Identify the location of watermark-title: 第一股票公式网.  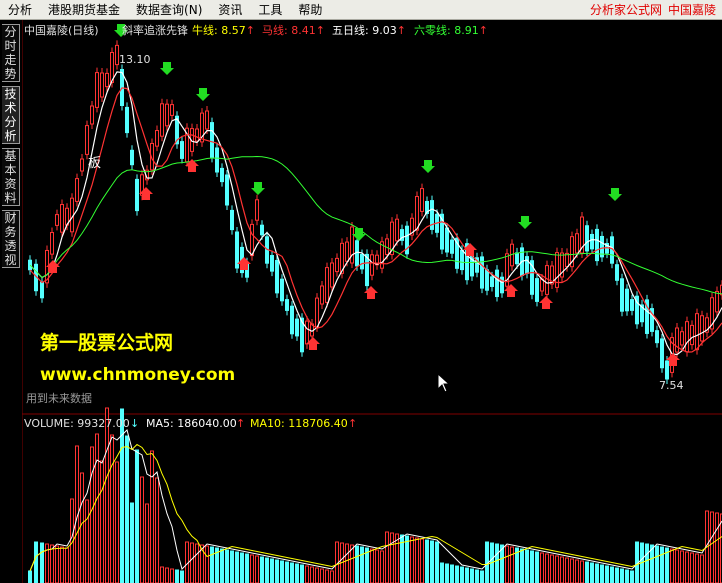
(107, 343).